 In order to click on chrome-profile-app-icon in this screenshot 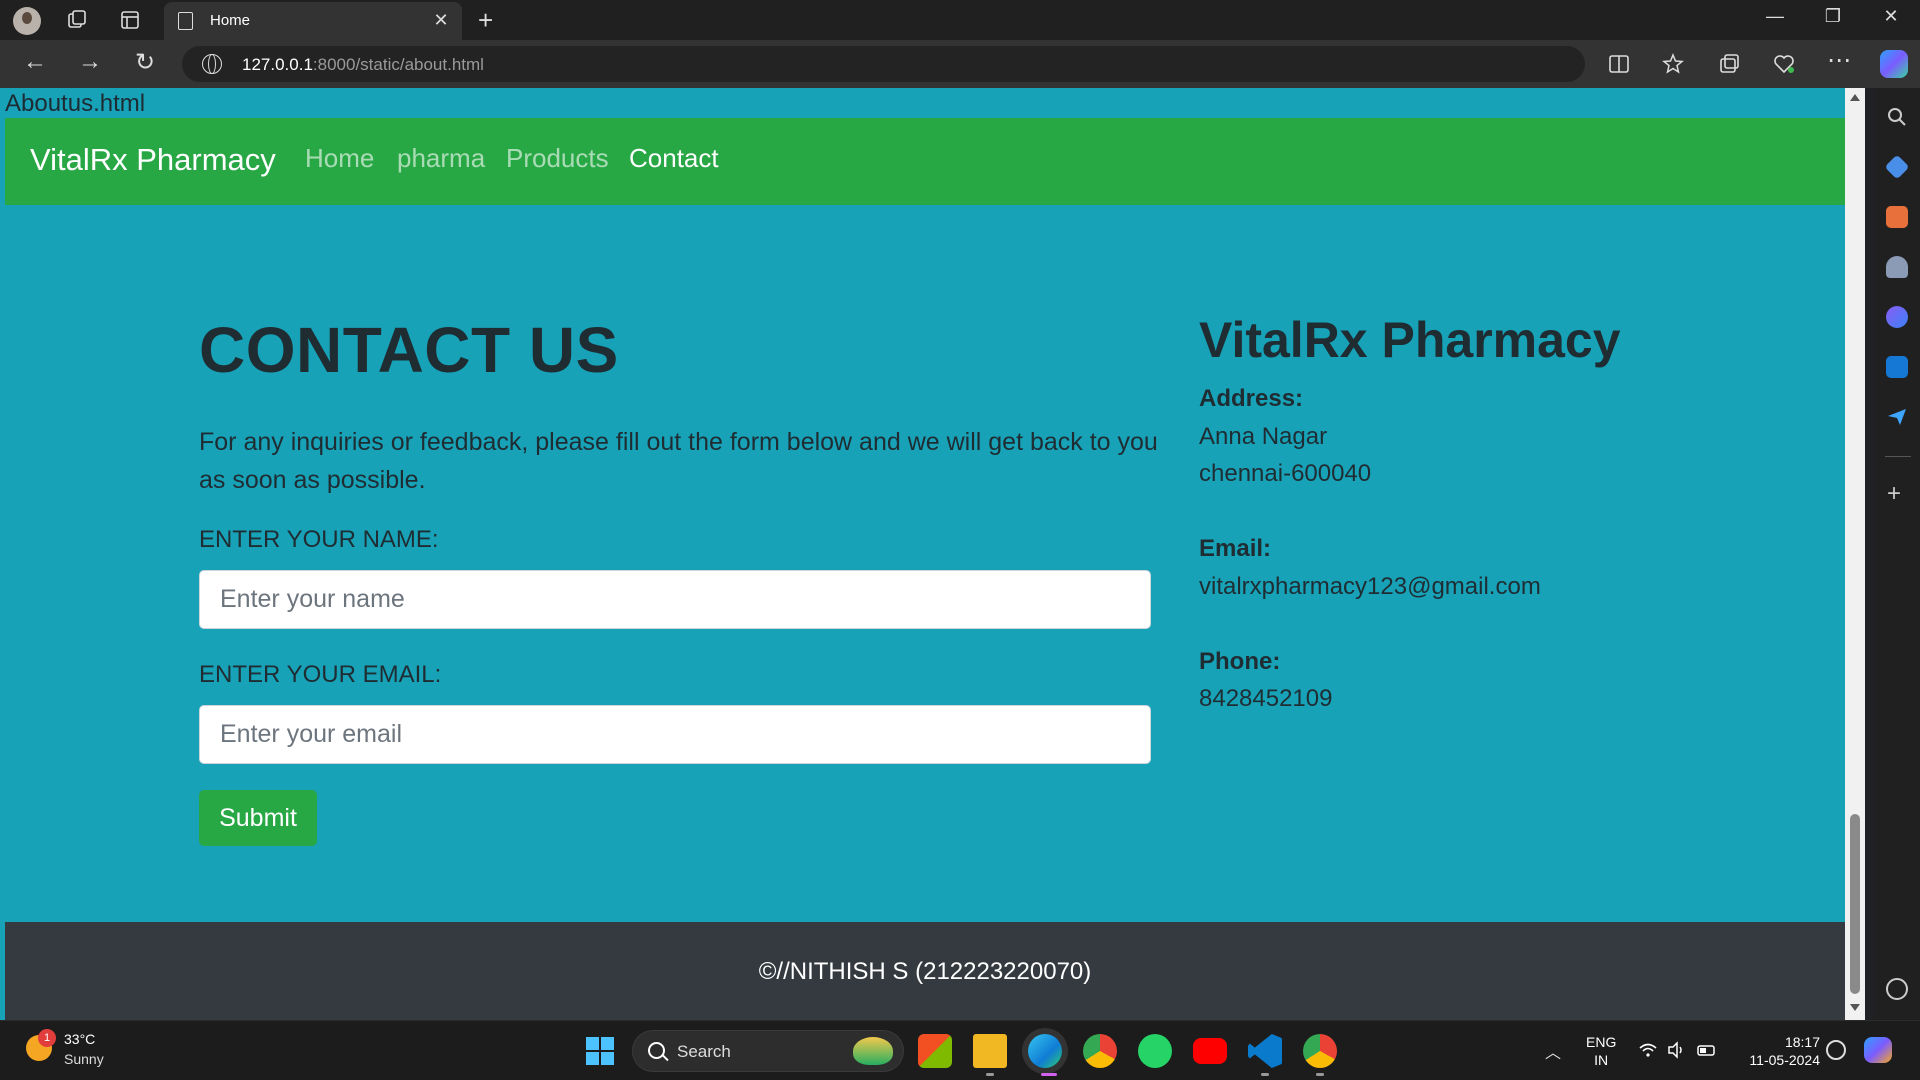, I will do `click(1320, 1051)`.